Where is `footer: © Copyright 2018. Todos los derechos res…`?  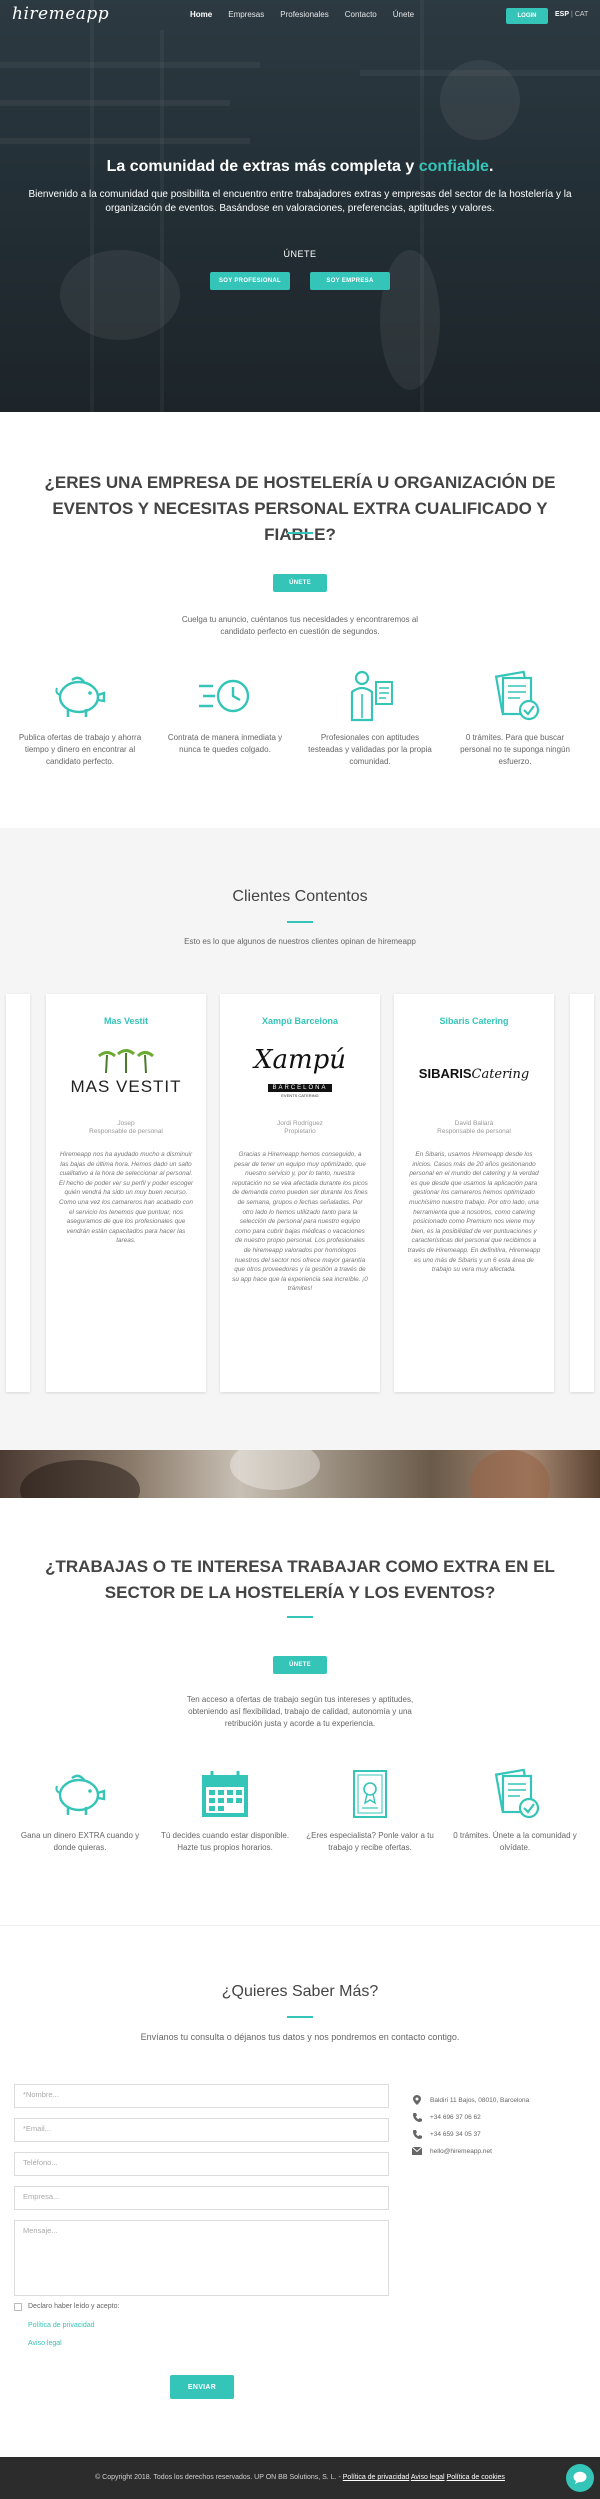
footer: © Copyright 2018. Todos los derechos res… is located at coordinates (300, 2478).